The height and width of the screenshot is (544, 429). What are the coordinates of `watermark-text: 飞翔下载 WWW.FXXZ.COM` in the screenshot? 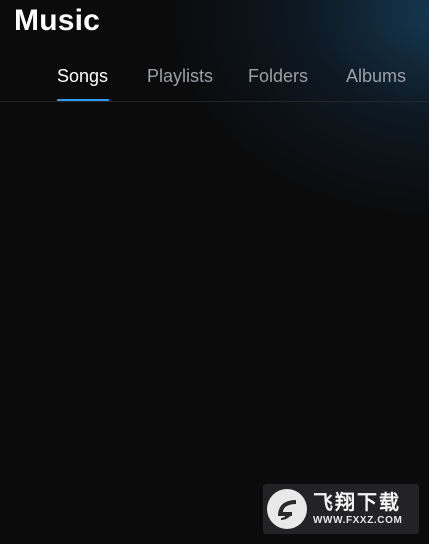 It's located at (357, 509).